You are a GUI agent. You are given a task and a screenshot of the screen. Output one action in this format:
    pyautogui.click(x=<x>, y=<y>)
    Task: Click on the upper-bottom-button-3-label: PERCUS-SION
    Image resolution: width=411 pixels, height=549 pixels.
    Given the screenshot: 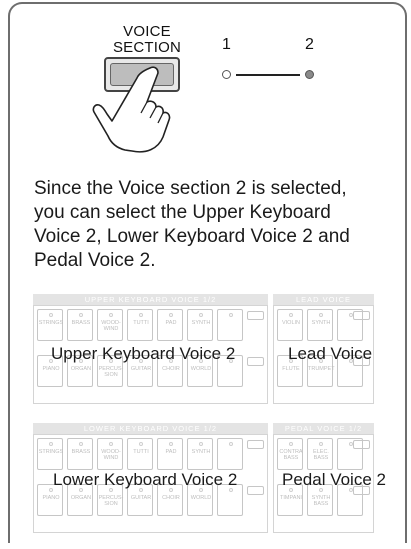 What is the action you would take?
    pyautogui.click(x=111, y=372)
    